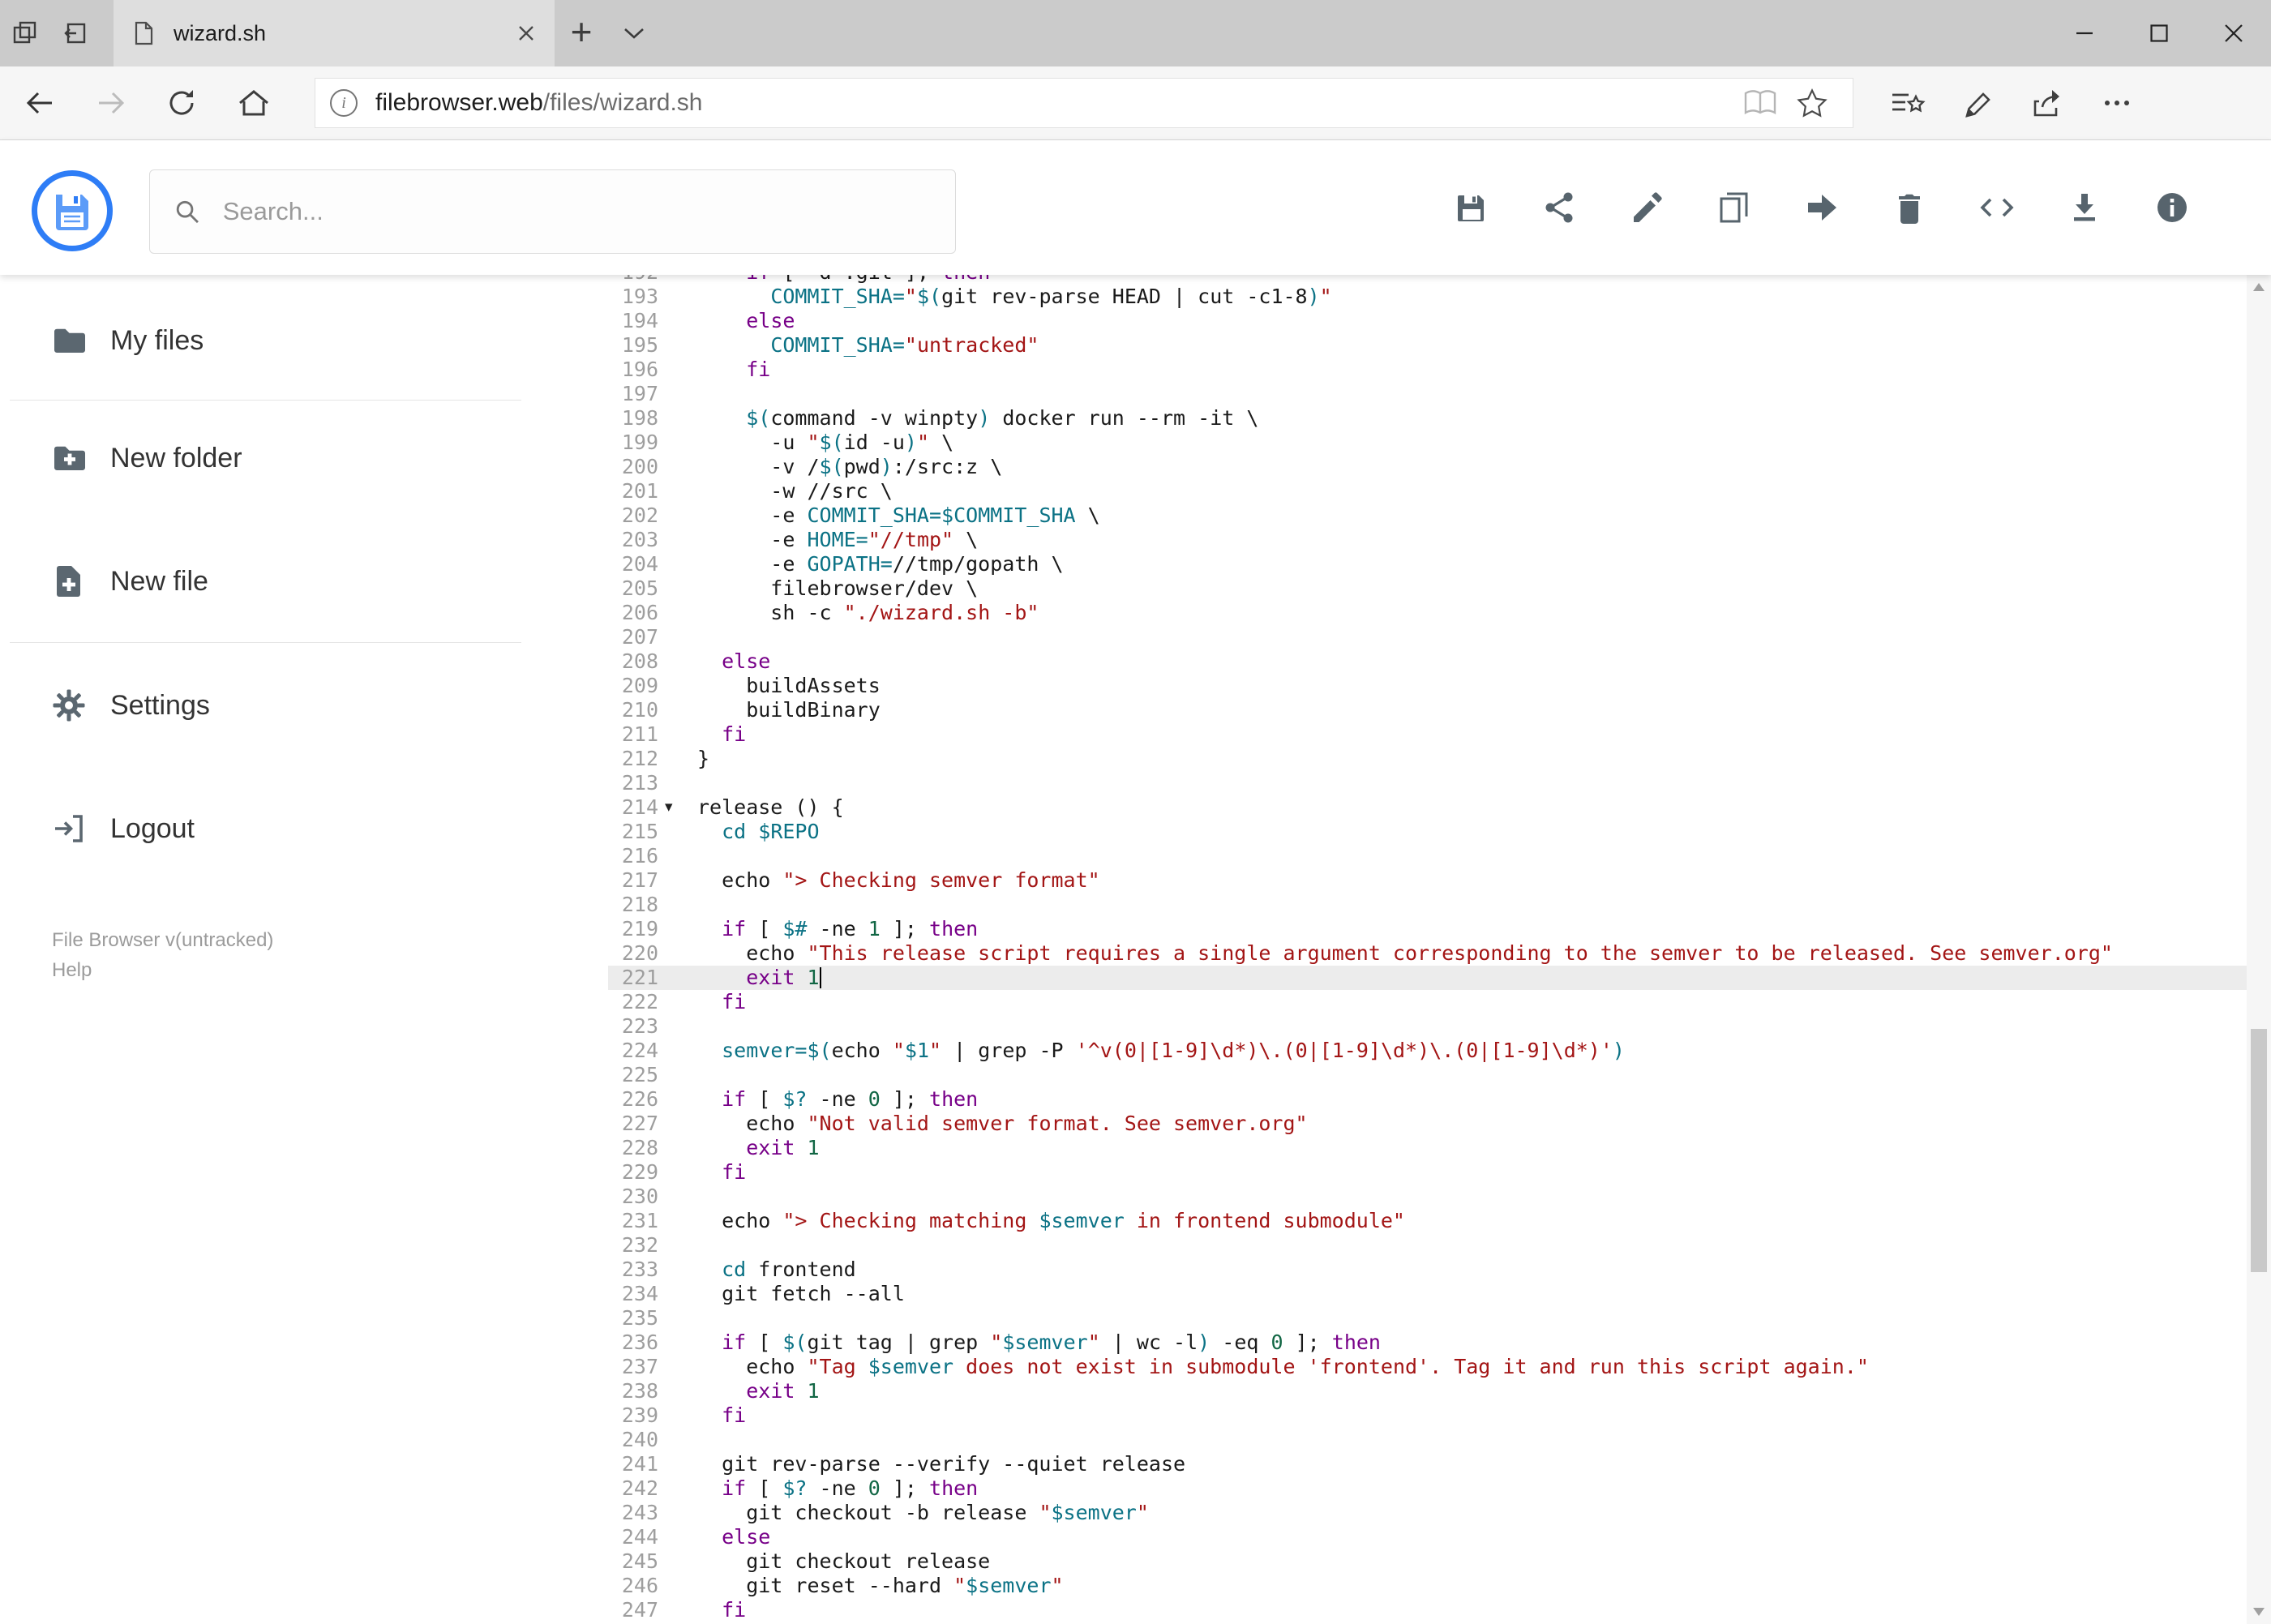  I want to click on code-line-244: 244 else, so click(1427, 1537).